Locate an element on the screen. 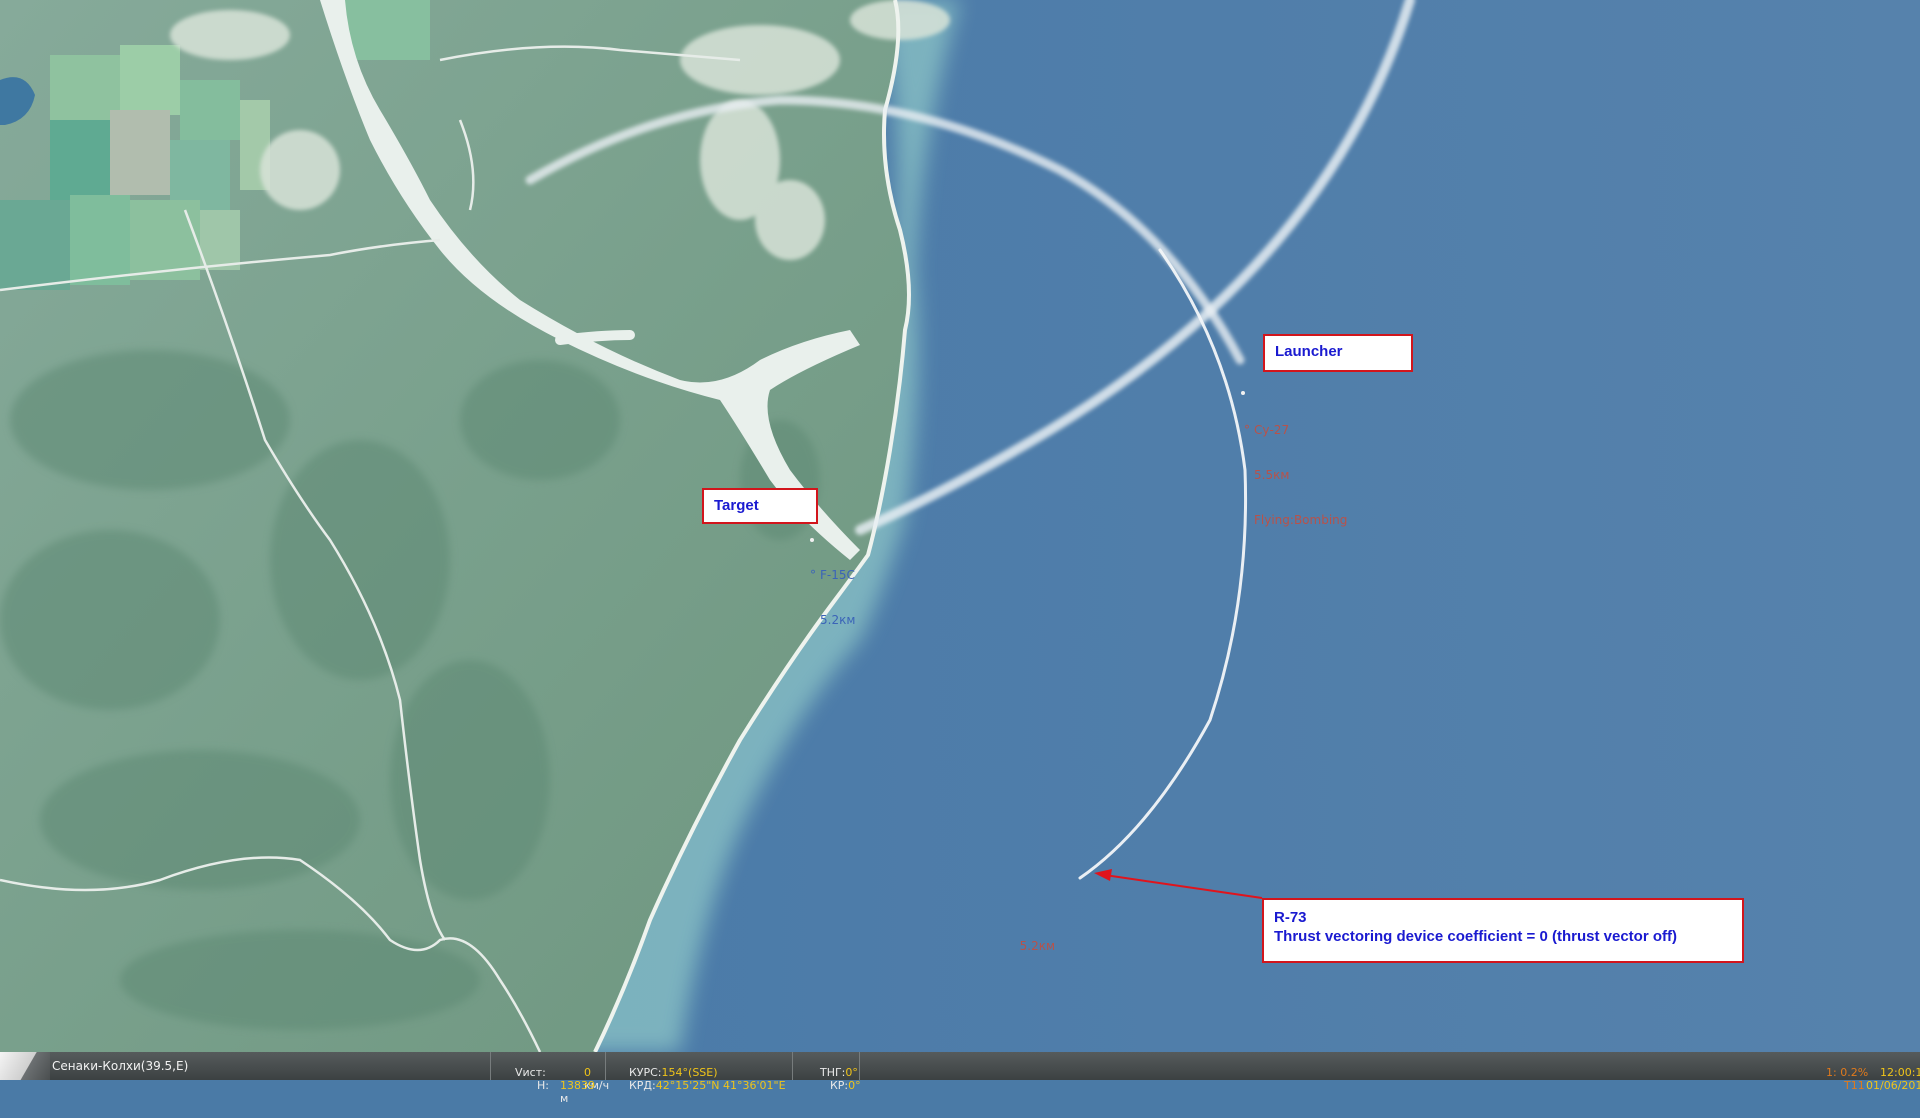  launcher-callout: Launcher is located at coordinates (1338, 353).